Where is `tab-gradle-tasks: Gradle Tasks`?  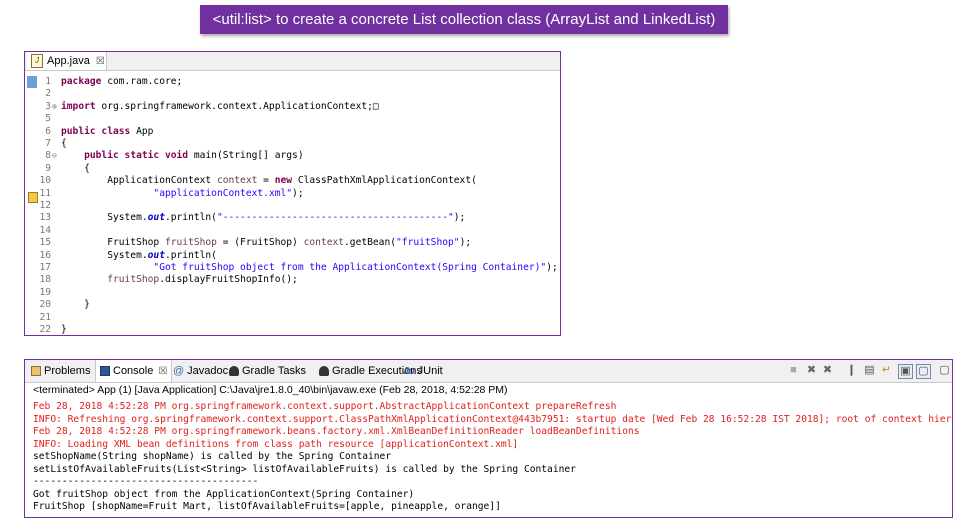 tab-gradle-tasks: Gradle Tasks is located at coordinates (267, 371).